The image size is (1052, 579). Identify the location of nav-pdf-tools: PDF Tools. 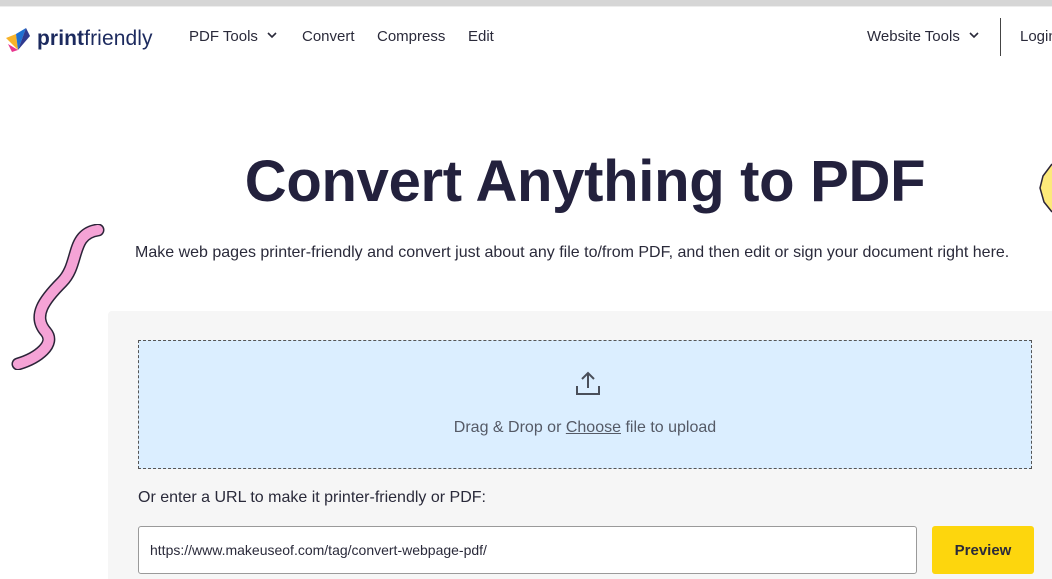
(233, 36).